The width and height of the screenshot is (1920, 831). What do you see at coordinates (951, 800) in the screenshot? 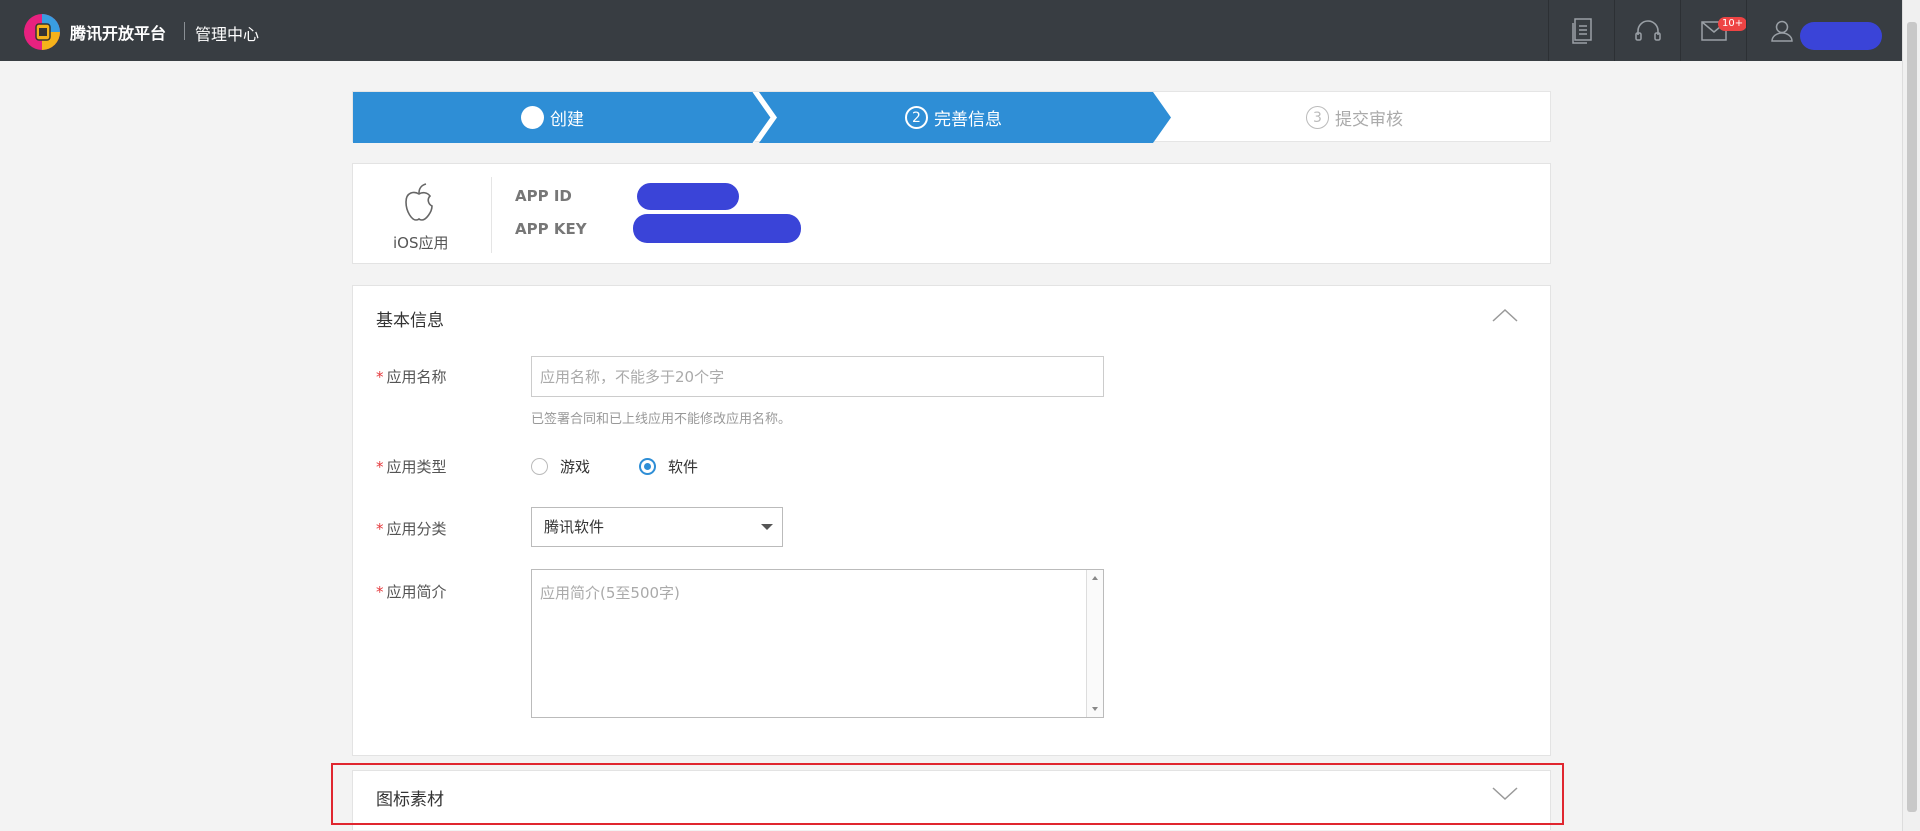
I see `icon-material-section: 图标素材` at bounding box center [951, 800].